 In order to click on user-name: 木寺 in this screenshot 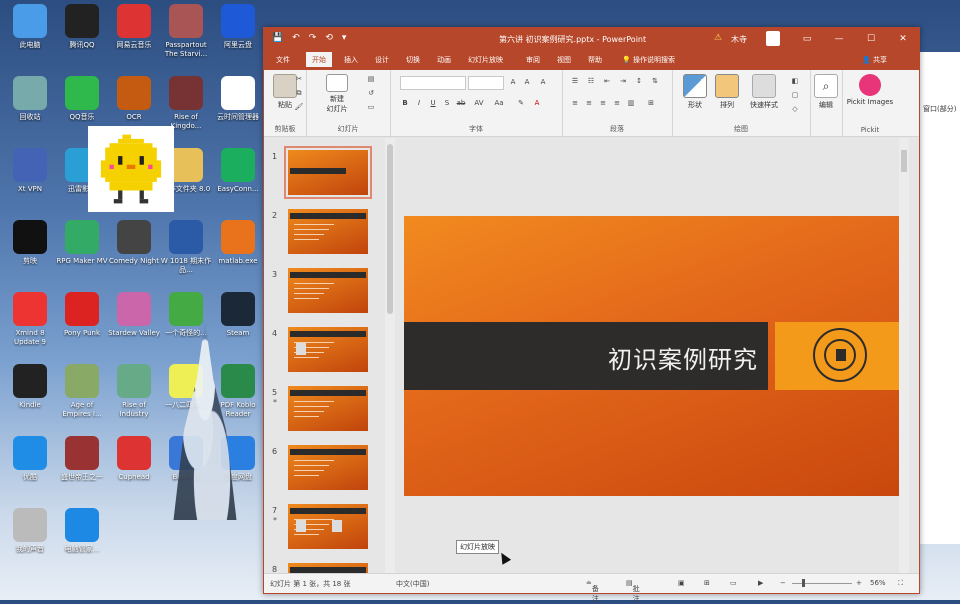, I will do `click(739, 39)`.